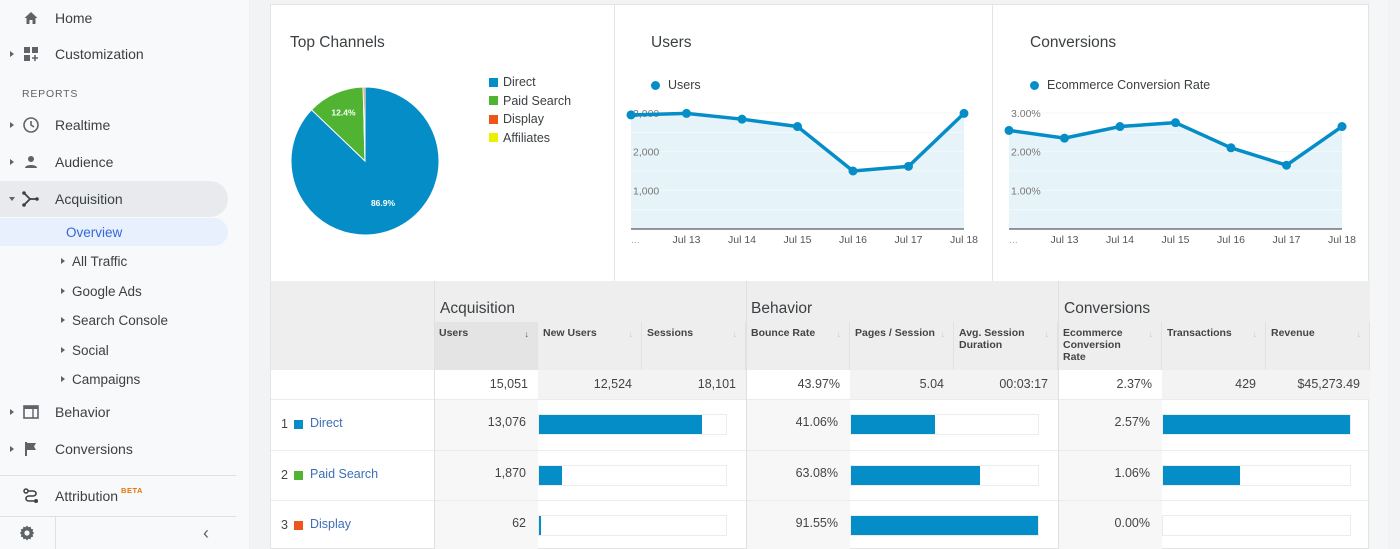 This screenshot has width=1400, height=549. Describe the element at coordinates (590, 346) in the screenshot. I see `column-header-new-users: New Users ↓` at that location.